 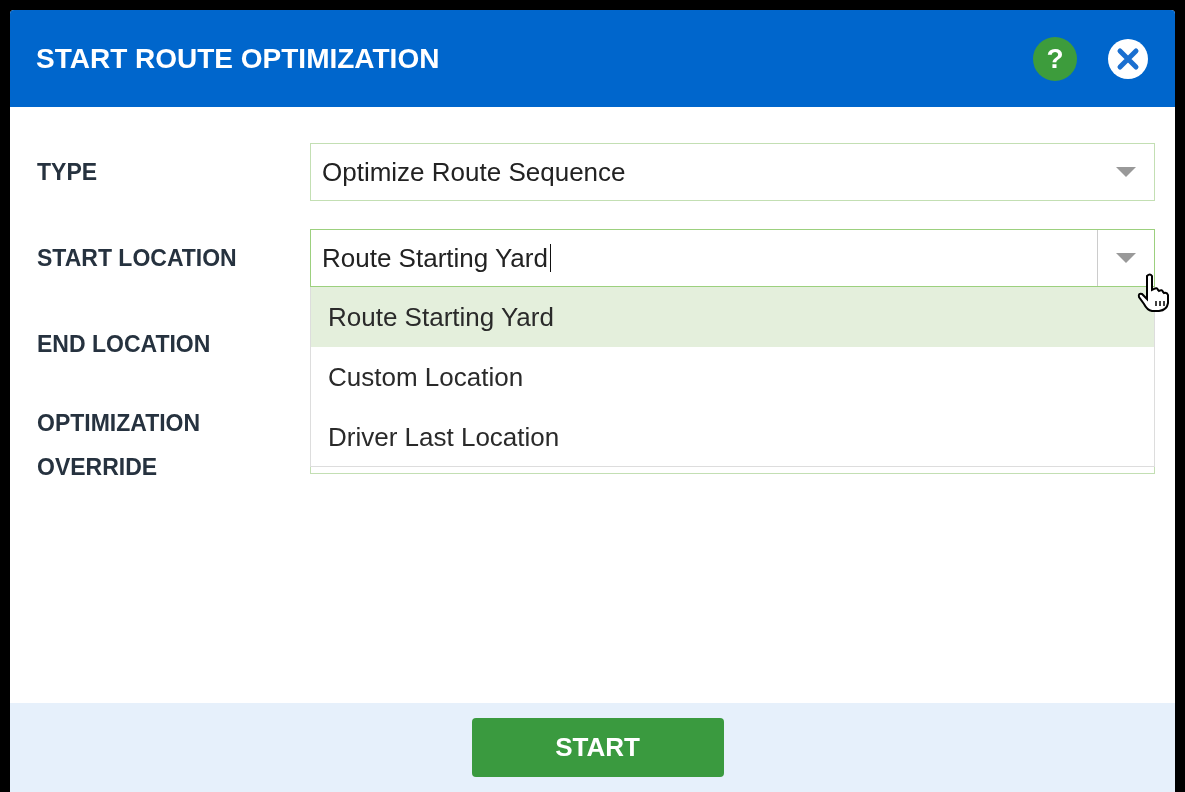 What do you see at coordinates (597, 747) in the screenshot?
I see `start-button: START` at bounding box center [597, 747].